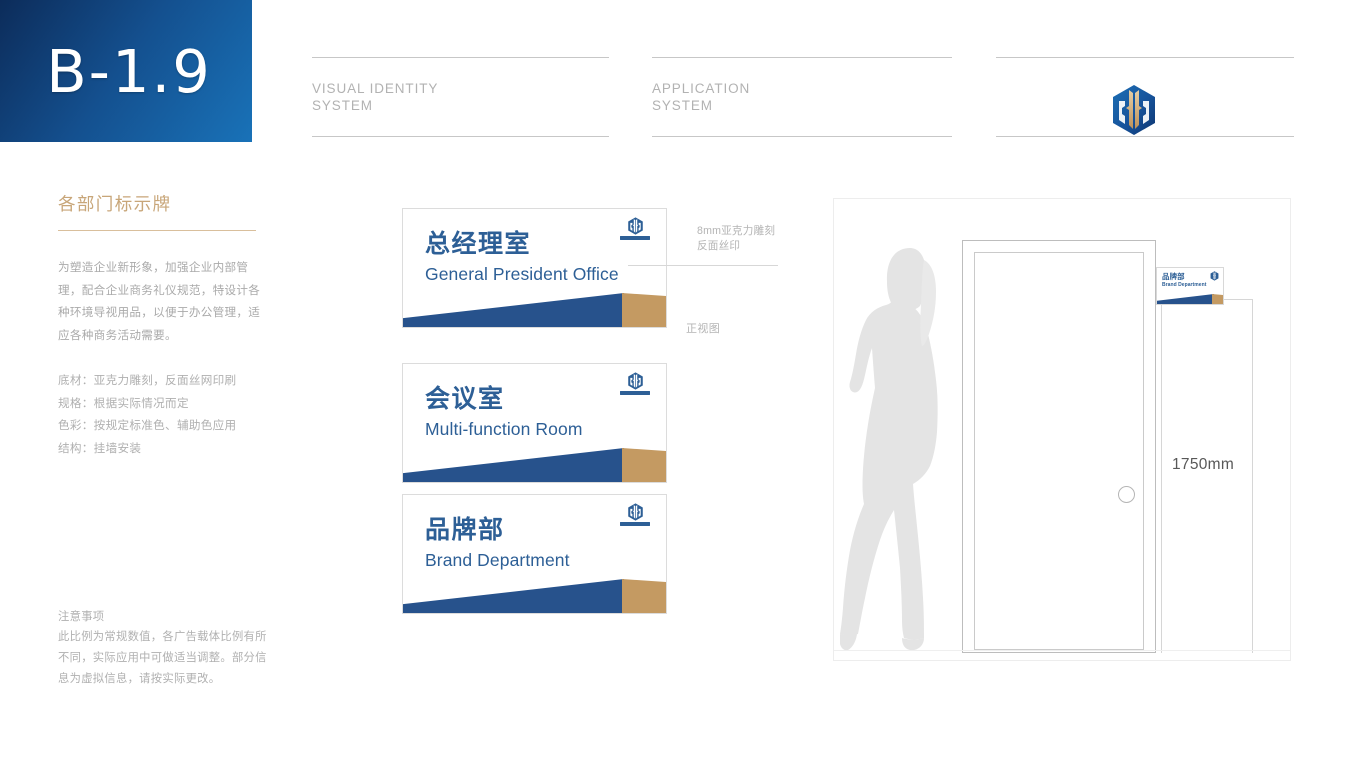 This screenshot has height=768, width=1366. Describe the element at coordinates (115, 204) in the screenshot. I see `sidebar-title: 各部门标示牌` at that location.